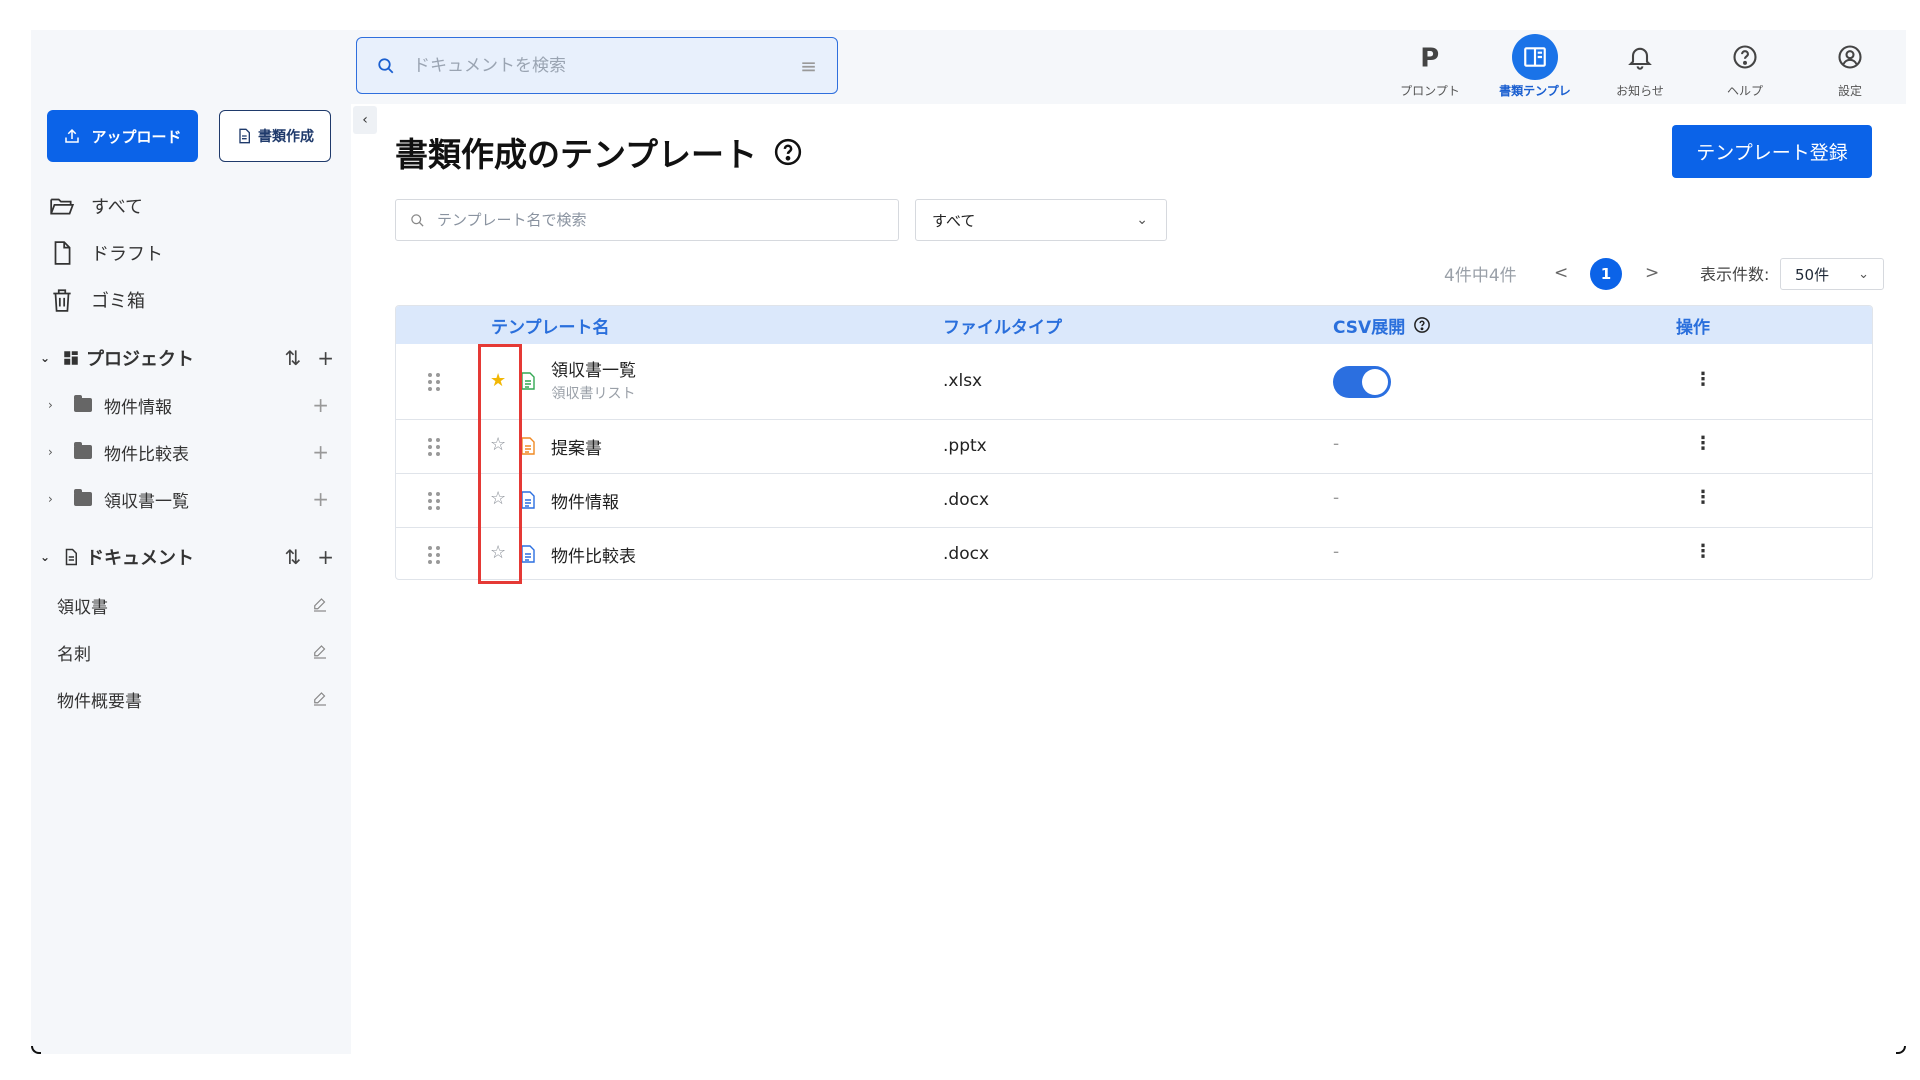  What do you see at coordinates (1041, 220) in the screenshot?
I see `filter-select: すべて ⌄` at bounding box center [1041, 220].